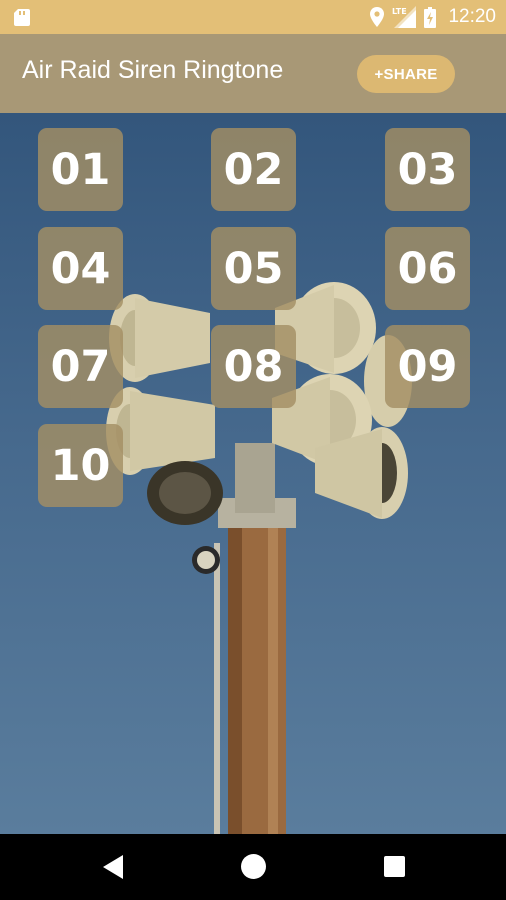 This screenshot has height=900, width=506. Describe the element at coordinates (472, 16) in the screenshot. I see `status-time: 12:20` at that location.